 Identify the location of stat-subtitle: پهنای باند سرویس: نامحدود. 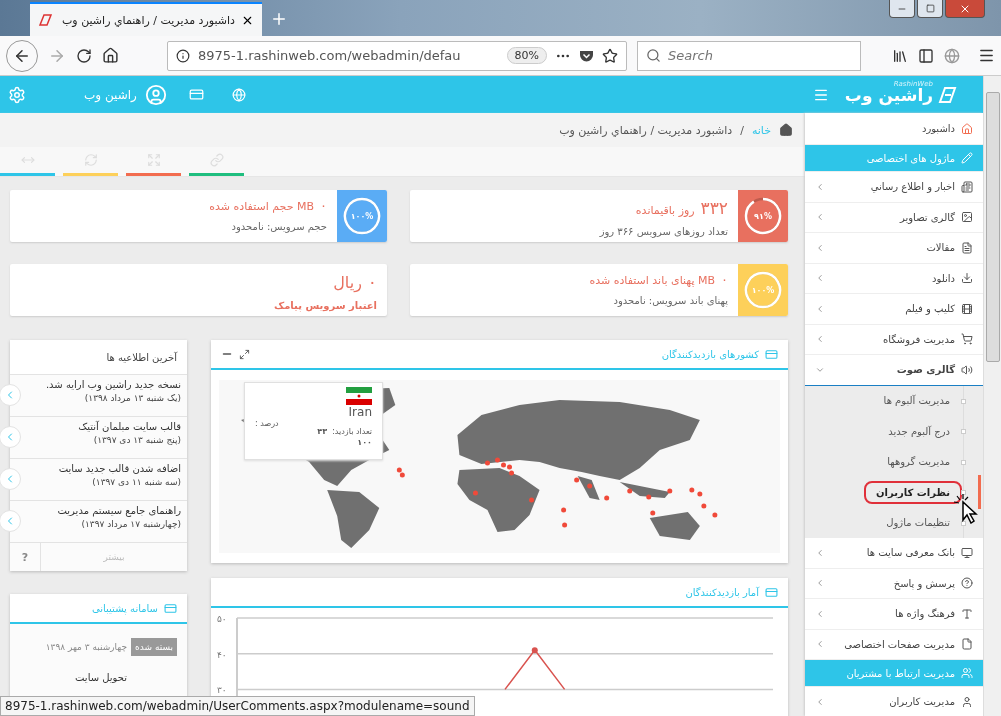
(670, 300).